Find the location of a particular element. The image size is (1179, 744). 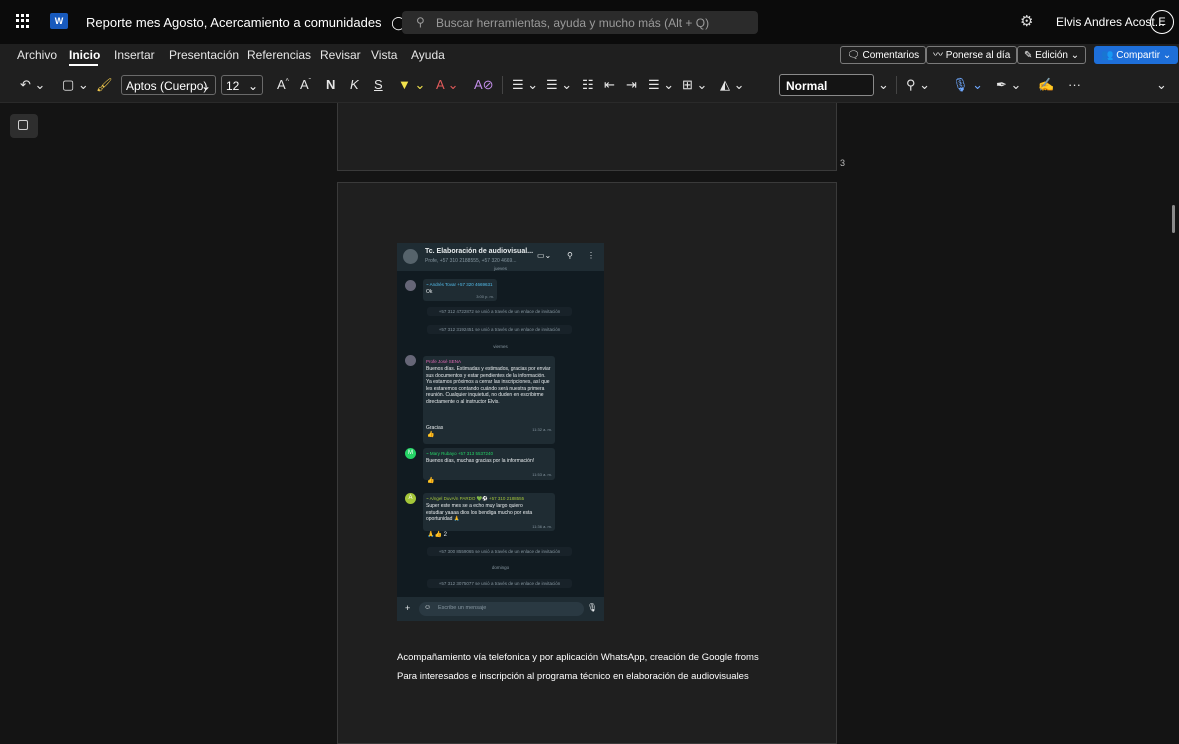

tab-insertar: Insertar is located at coordinates (134, 55).